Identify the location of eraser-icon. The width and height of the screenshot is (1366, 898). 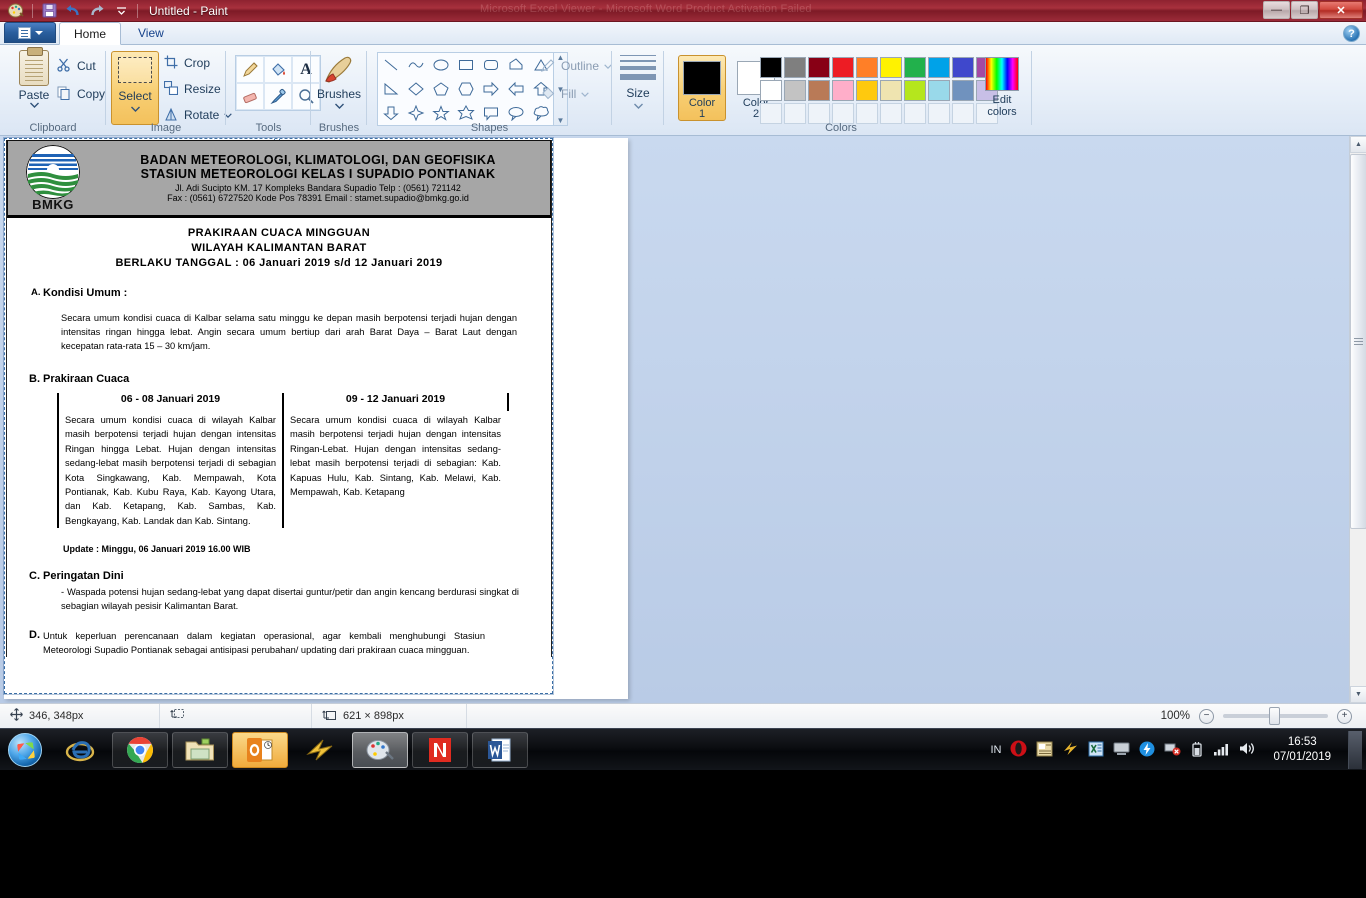
(250, 96).